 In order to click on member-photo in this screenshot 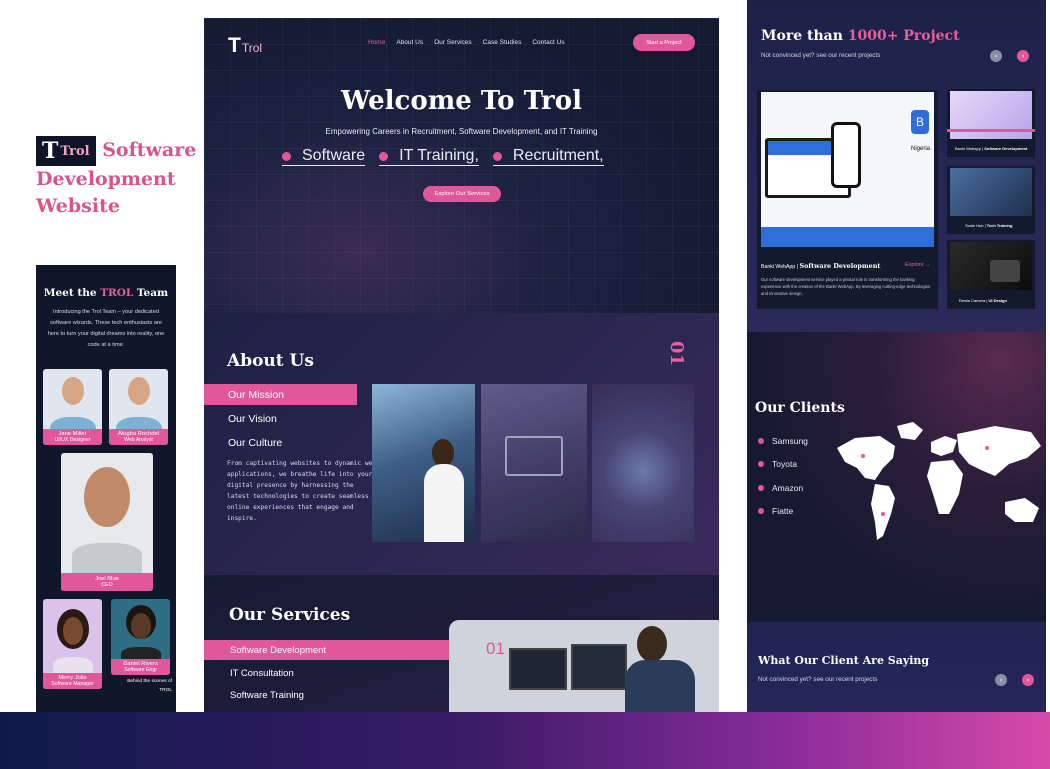, I will do `click(107, 558)`.